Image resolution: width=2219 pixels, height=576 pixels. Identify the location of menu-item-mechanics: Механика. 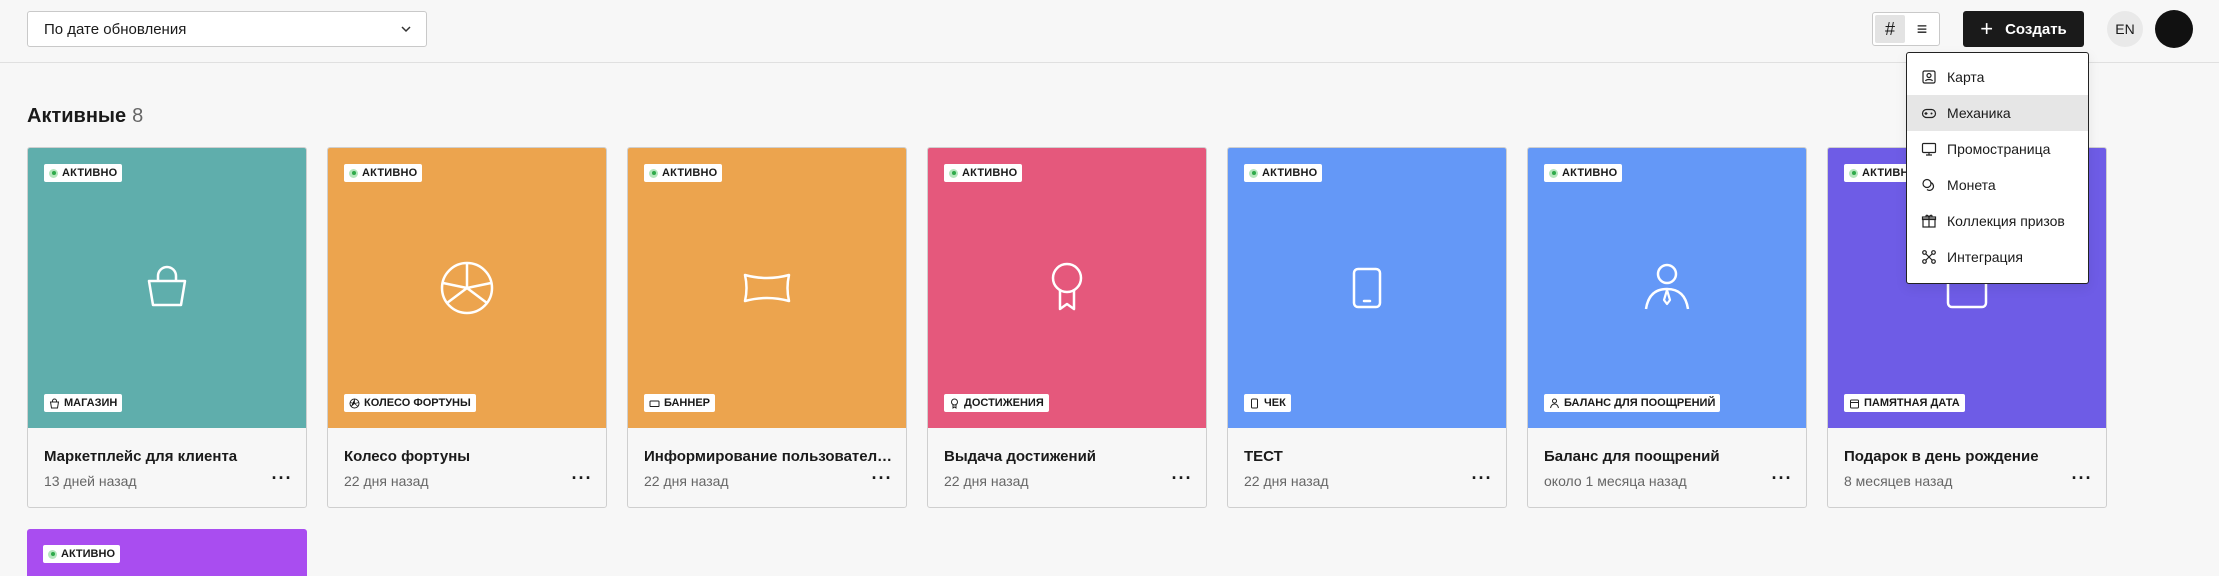
(1997, 113).